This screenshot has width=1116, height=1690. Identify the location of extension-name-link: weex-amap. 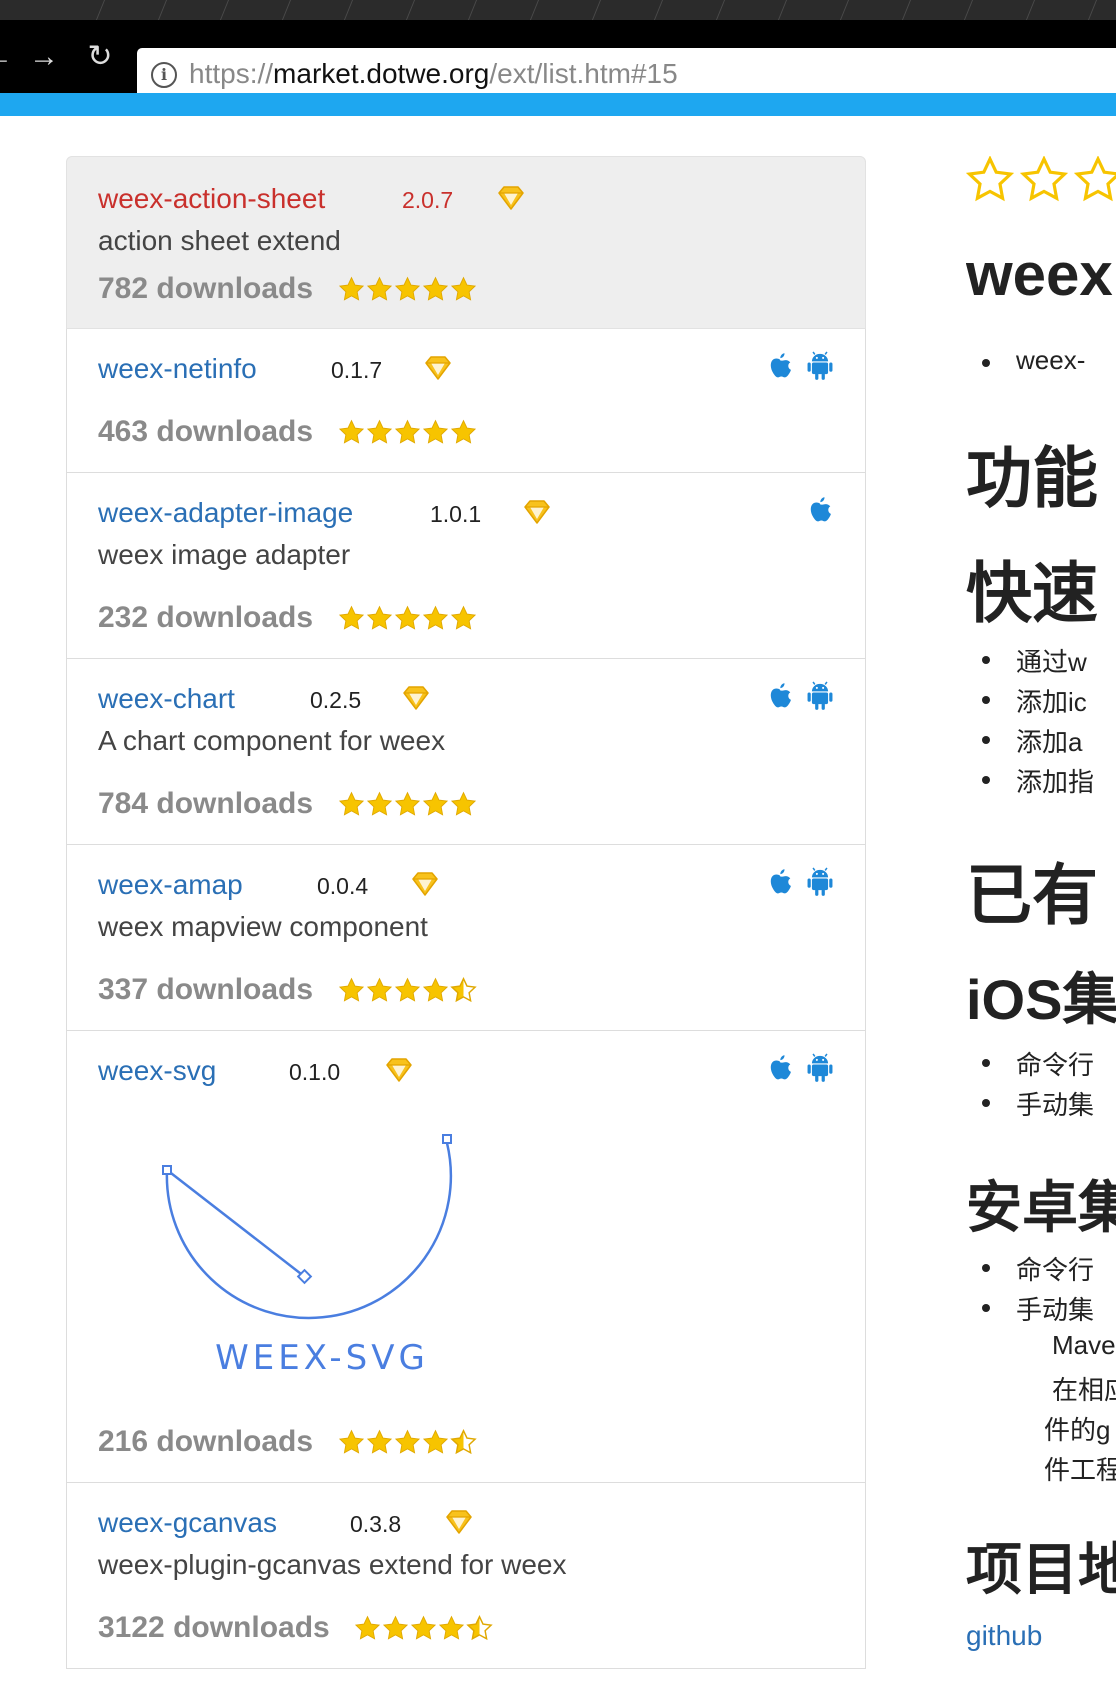
(170, 884).